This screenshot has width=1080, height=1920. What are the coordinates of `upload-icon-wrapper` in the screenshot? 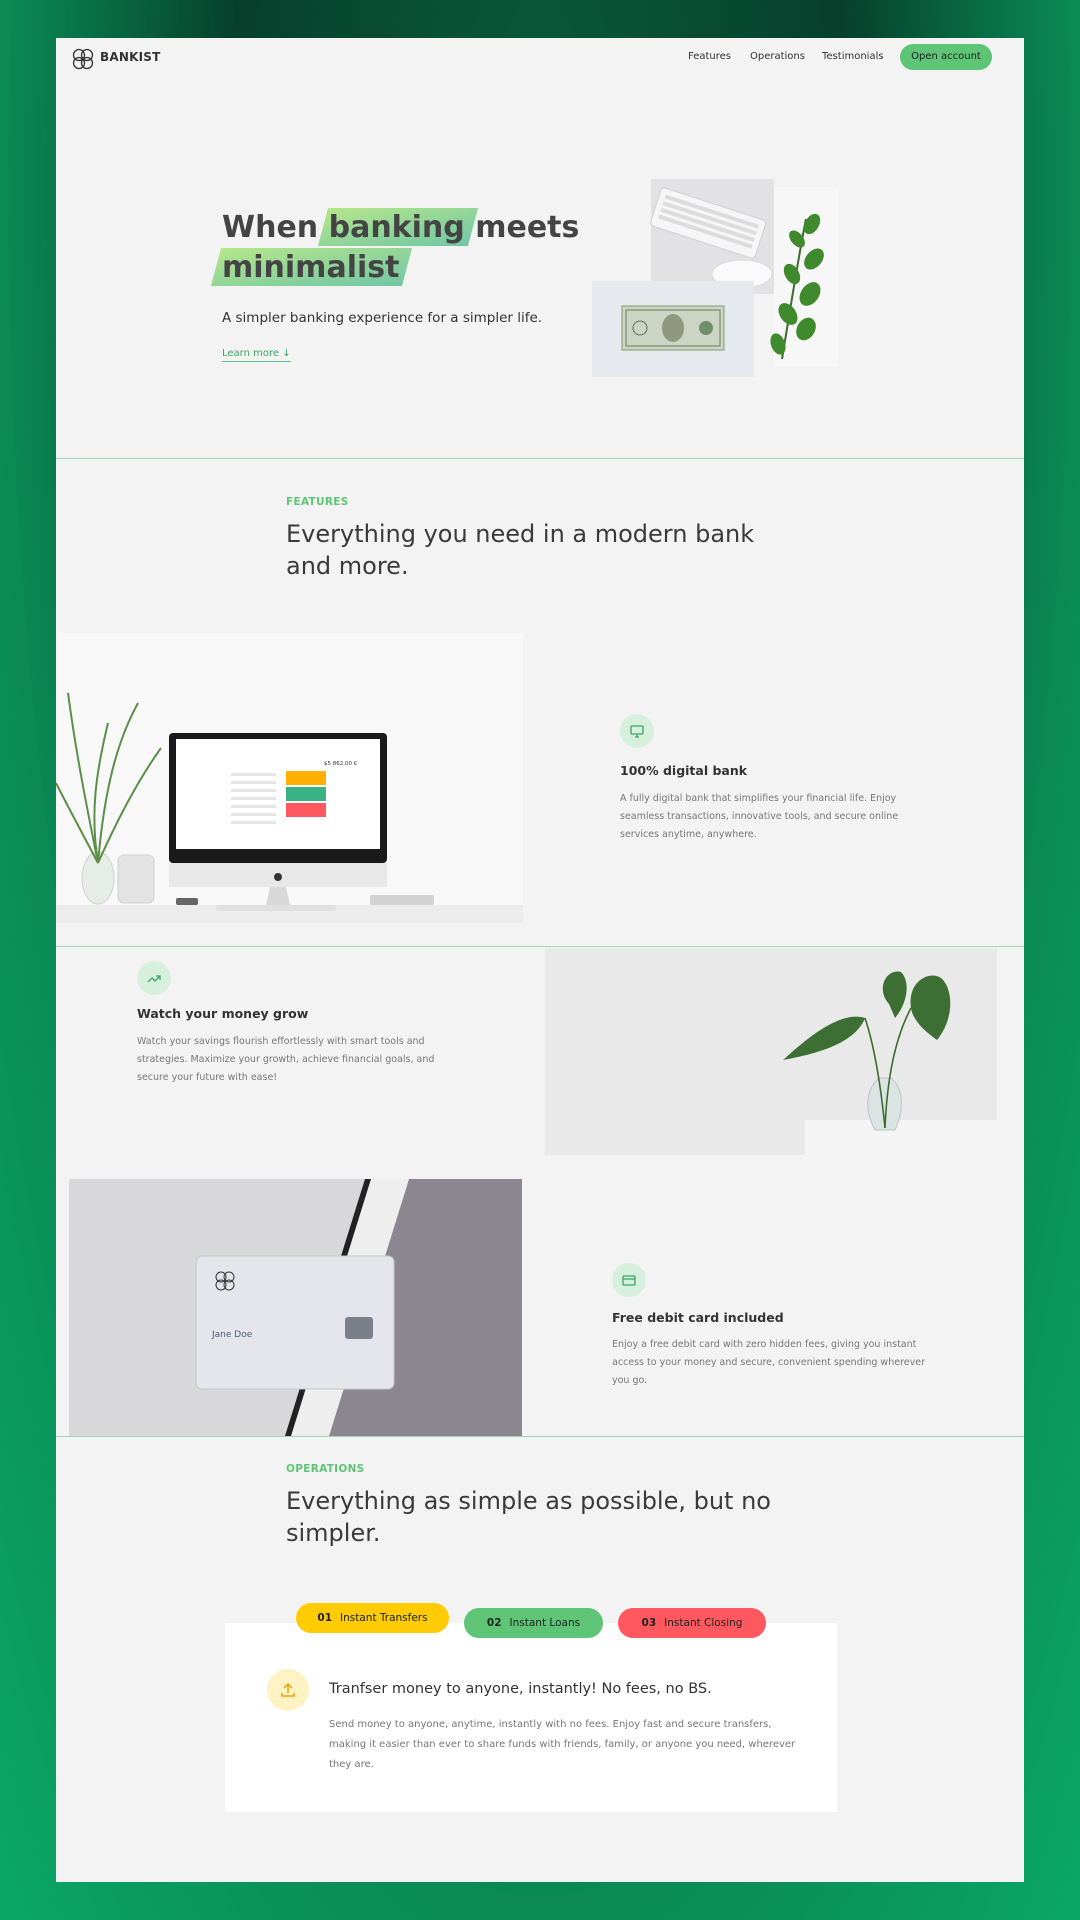 It's located at (288, 1690).